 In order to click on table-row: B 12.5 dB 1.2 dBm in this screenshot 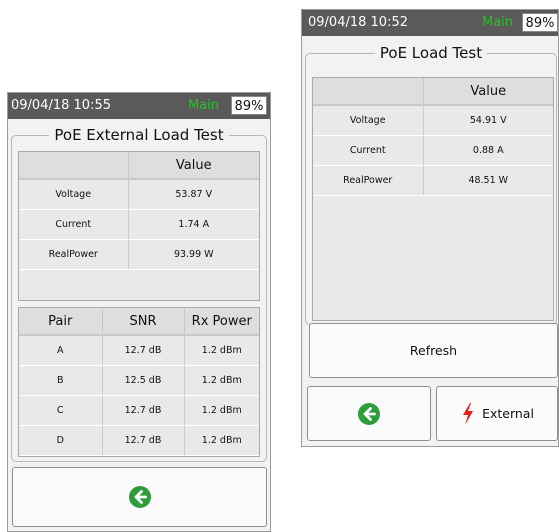, I will do `click(139, 380)`.